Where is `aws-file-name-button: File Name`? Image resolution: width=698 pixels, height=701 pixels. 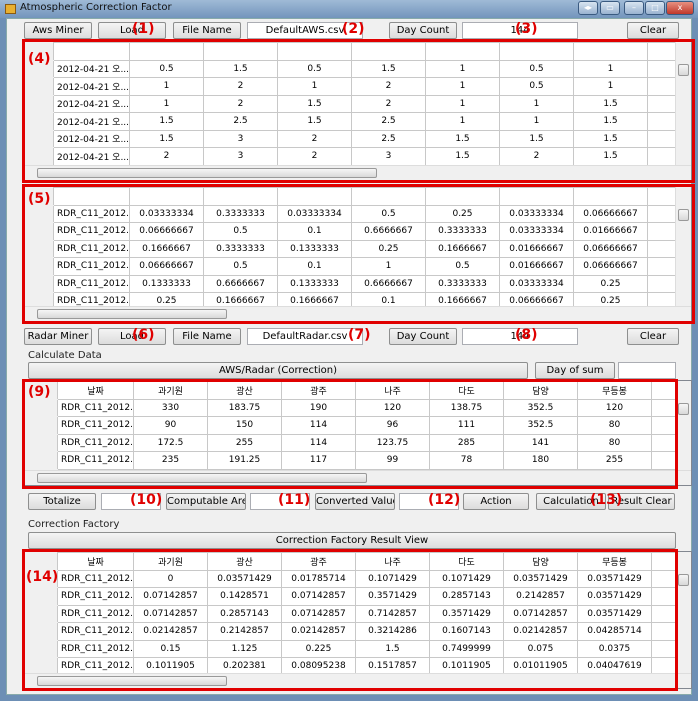
aws-file-name-button: File Name is located at coordinates (207, 30).